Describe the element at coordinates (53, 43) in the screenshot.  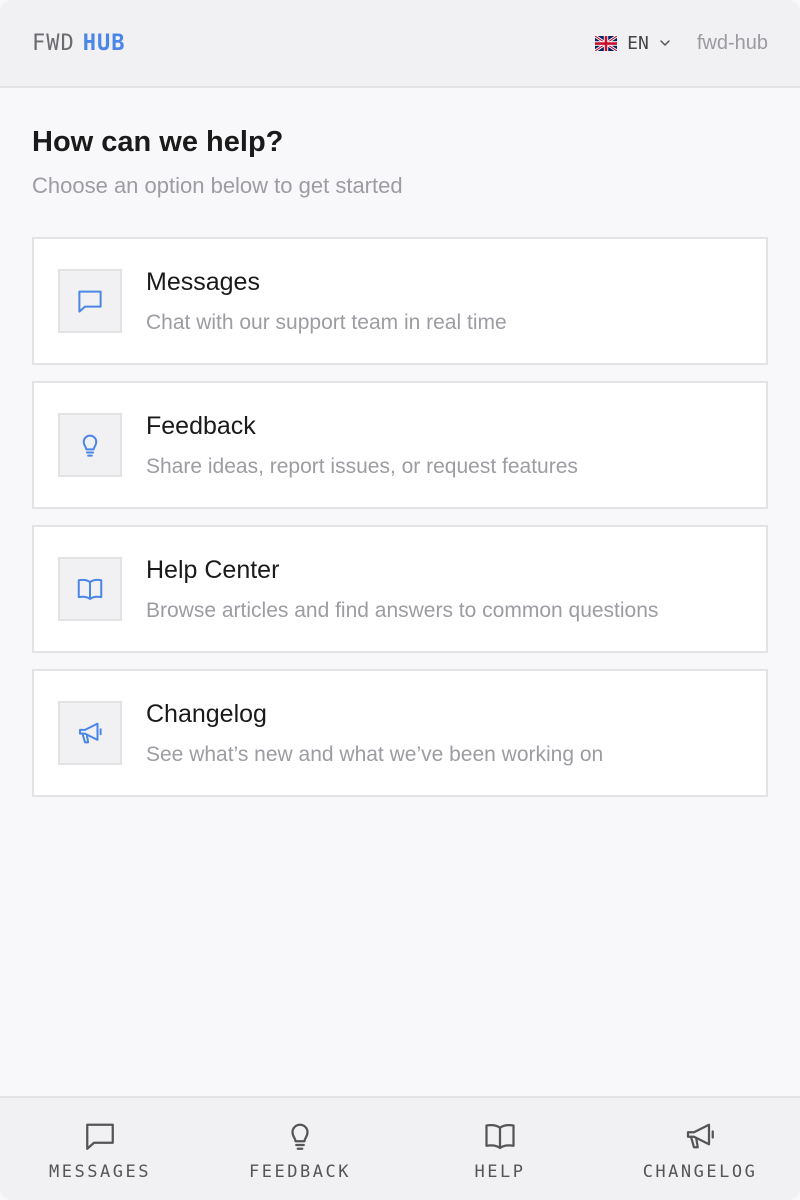
I see `logo-prefix: FWD` at that location.